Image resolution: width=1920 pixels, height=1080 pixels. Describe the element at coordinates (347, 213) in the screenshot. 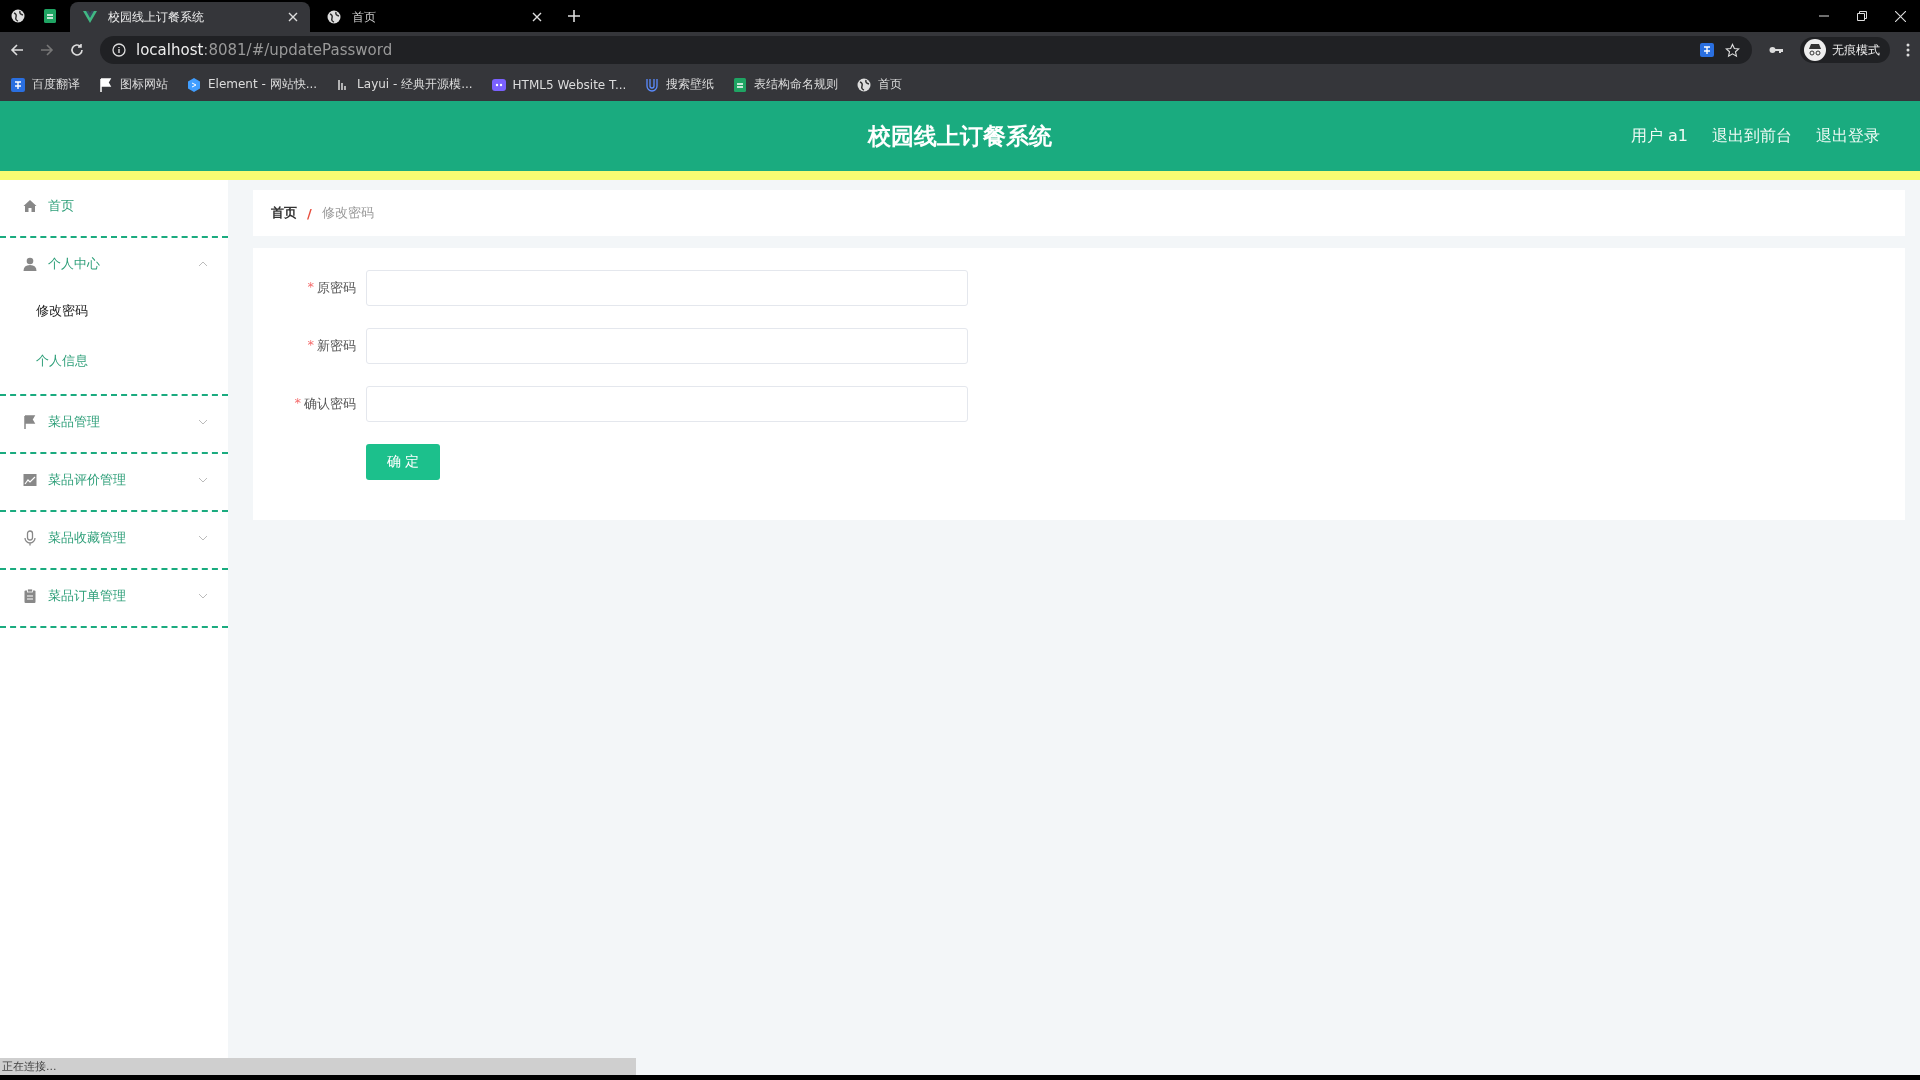

I see `breadcrumb-current: 修改密码` at that location.